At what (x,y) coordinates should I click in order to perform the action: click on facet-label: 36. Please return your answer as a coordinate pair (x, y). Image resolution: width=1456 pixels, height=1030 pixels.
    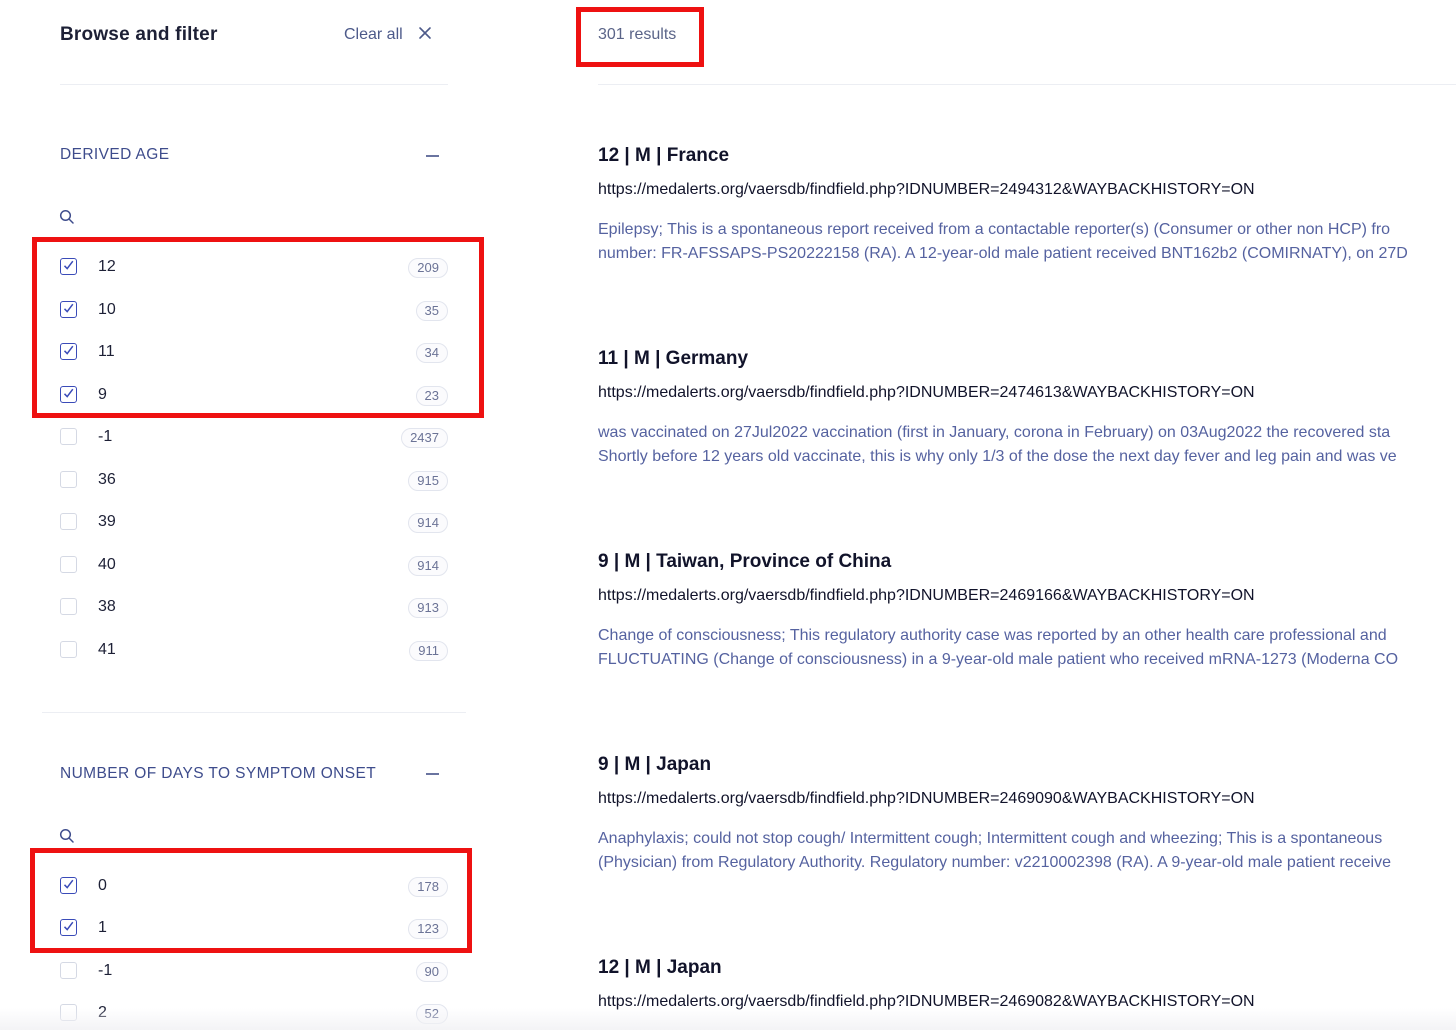
    Looking at the image, I should click on (107, 479).